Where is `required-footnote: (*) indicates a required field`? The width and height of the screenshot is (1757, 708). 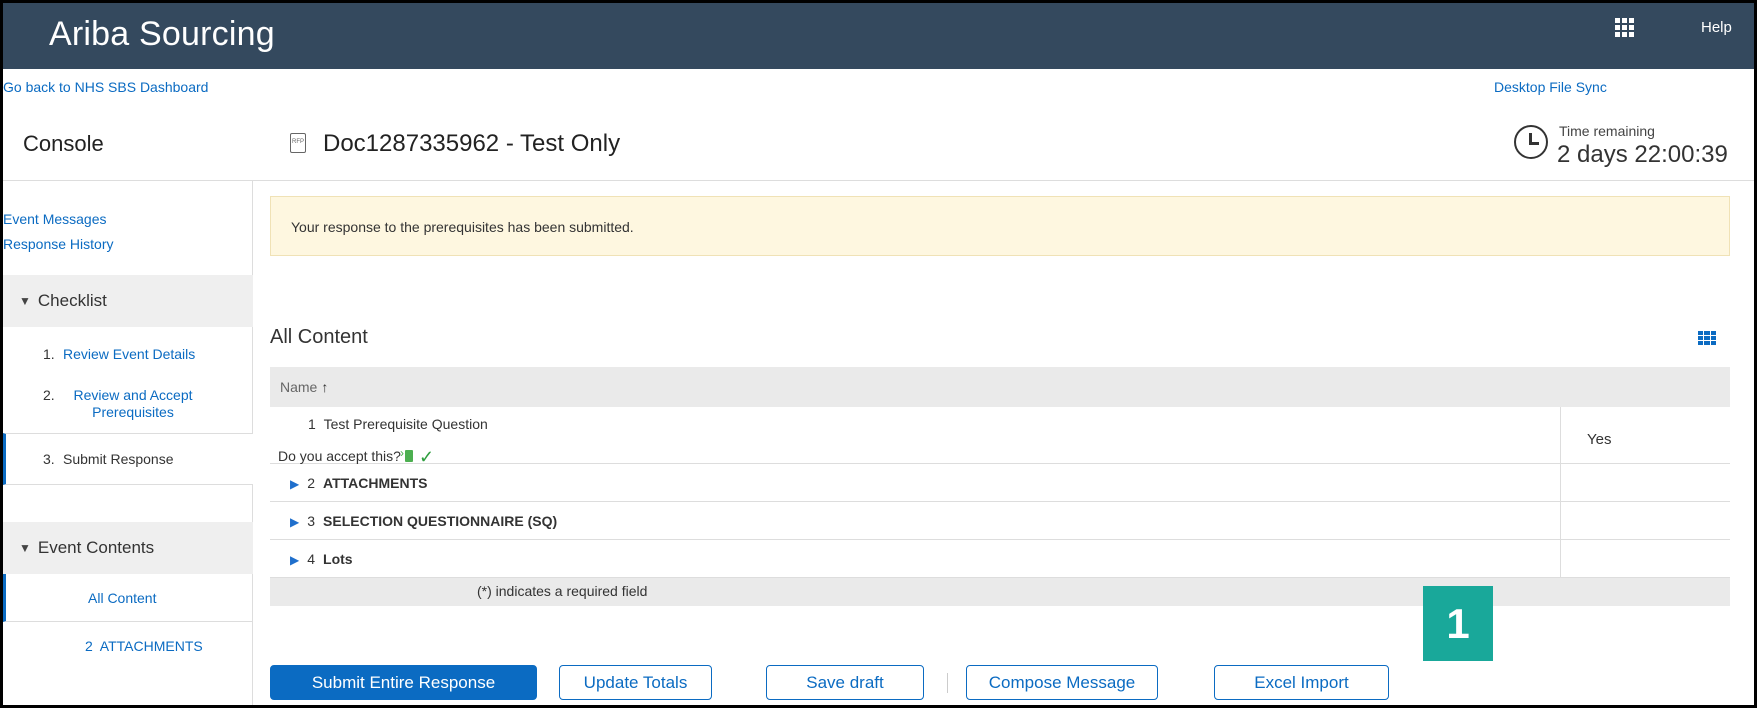
required-footnote: (*) indicates a required field is located at coordinates (1000, 592).